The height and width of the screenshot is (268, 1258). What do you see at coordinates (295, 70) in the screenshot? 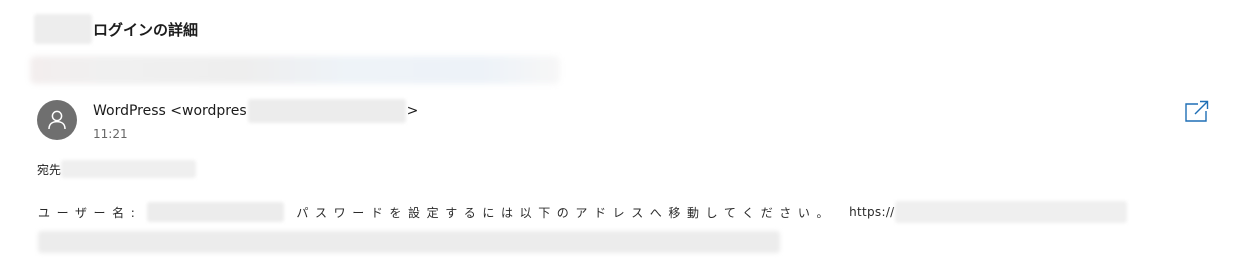
I see `redacted-metadata-bar` at bounding box center [295, 70].